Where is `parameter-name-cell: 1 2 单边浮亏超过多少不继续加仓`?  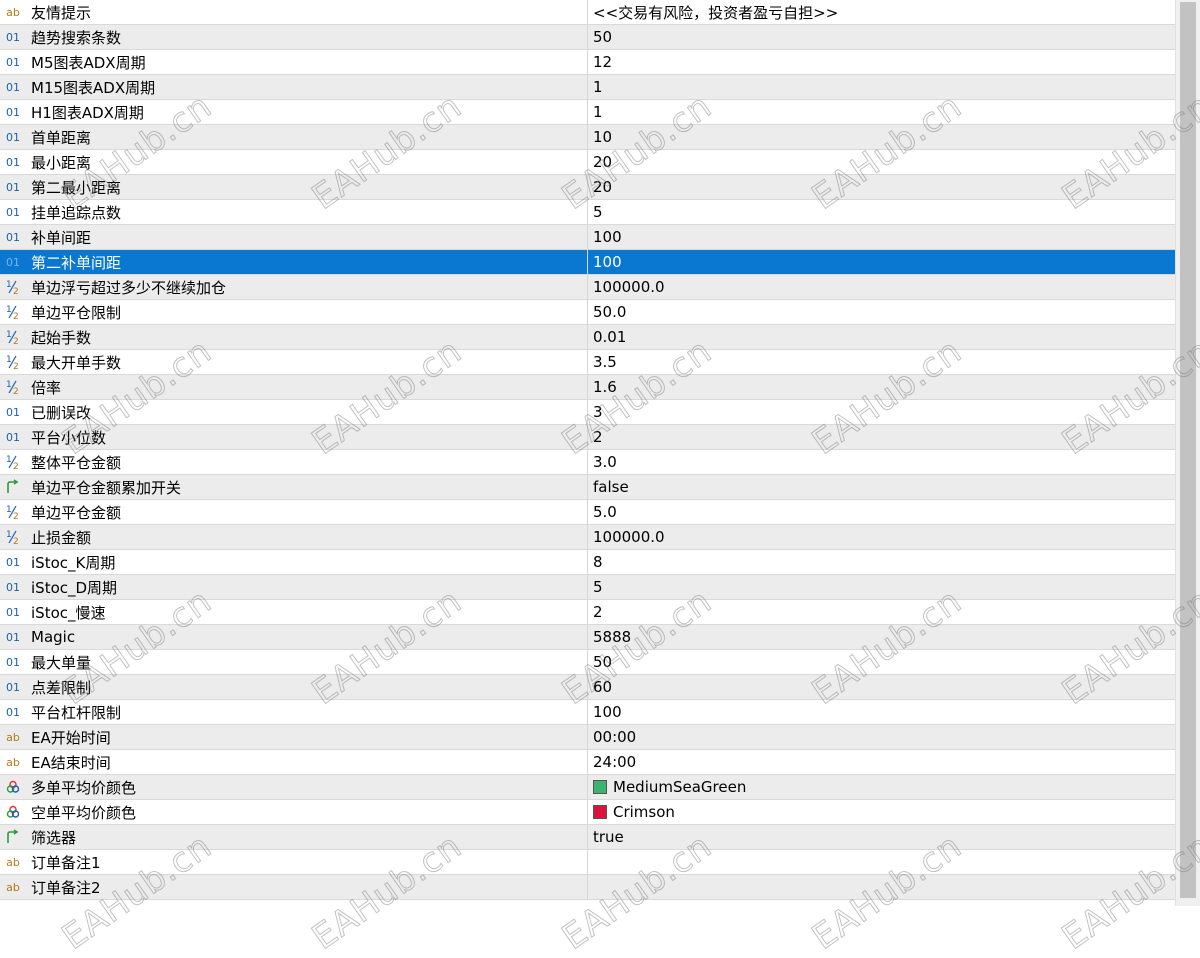
parameter-name-cell: 1 2 单边浮亏超过多少不继续加仓 is located at coordinates (294, 287).